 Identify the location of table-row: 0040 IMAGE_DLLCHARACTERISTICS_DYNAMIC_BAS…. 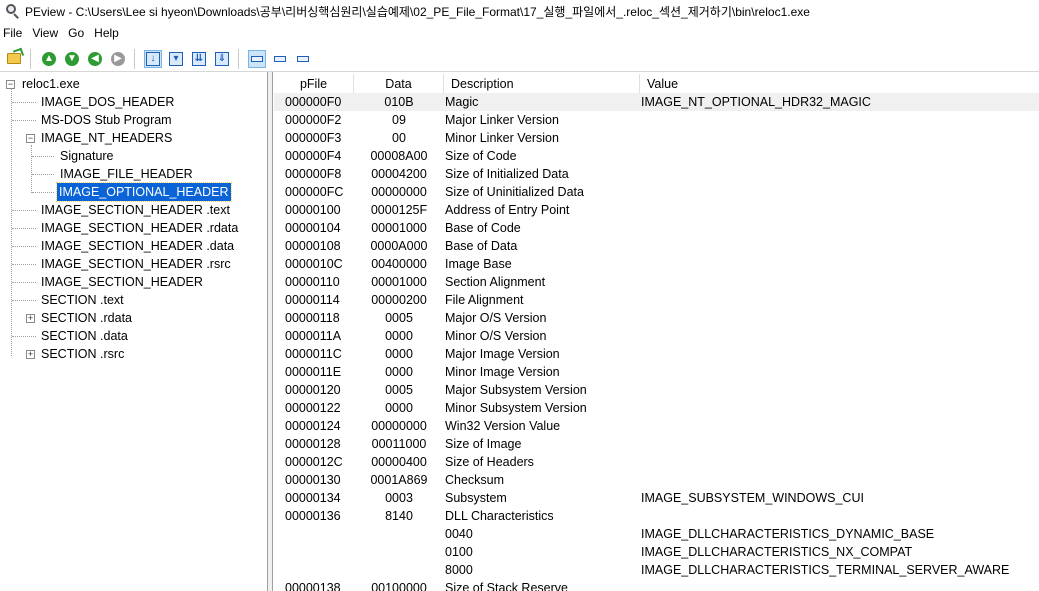
(656, 534).